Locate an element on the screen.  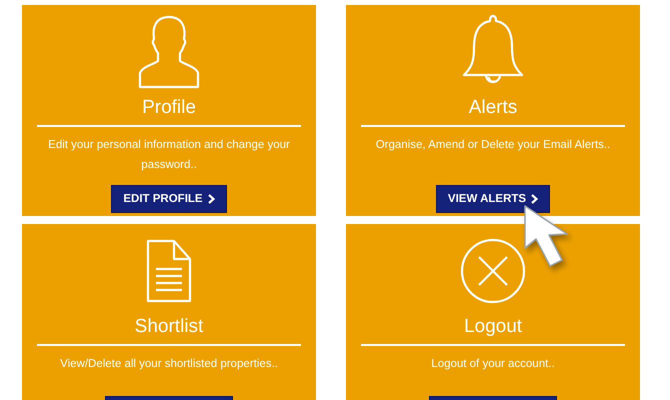
card-button: VIEW ALERTS is located at coordinates (493, 199).